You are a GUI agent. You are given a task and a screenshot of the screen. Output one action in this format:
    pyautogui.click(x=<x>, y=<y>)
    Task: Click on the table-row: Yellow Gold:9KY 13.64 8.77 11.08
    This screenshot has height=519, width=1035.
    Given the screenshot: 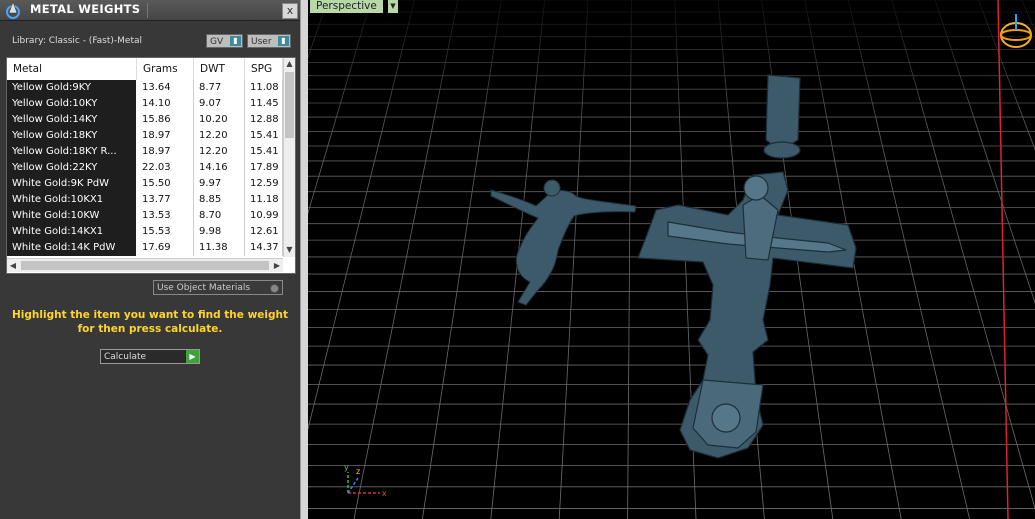 What is the action you would take?
    pyautogui.click(x=145, y=88)
    